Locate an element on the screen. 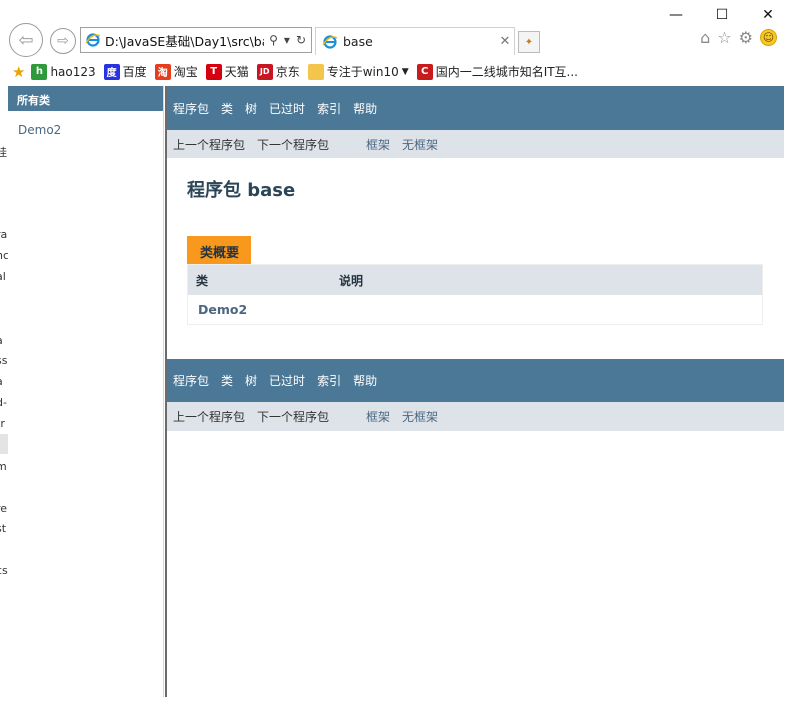 This screenshot has height=704, width=791. selection-highlight is located at coordinates (4, 444).